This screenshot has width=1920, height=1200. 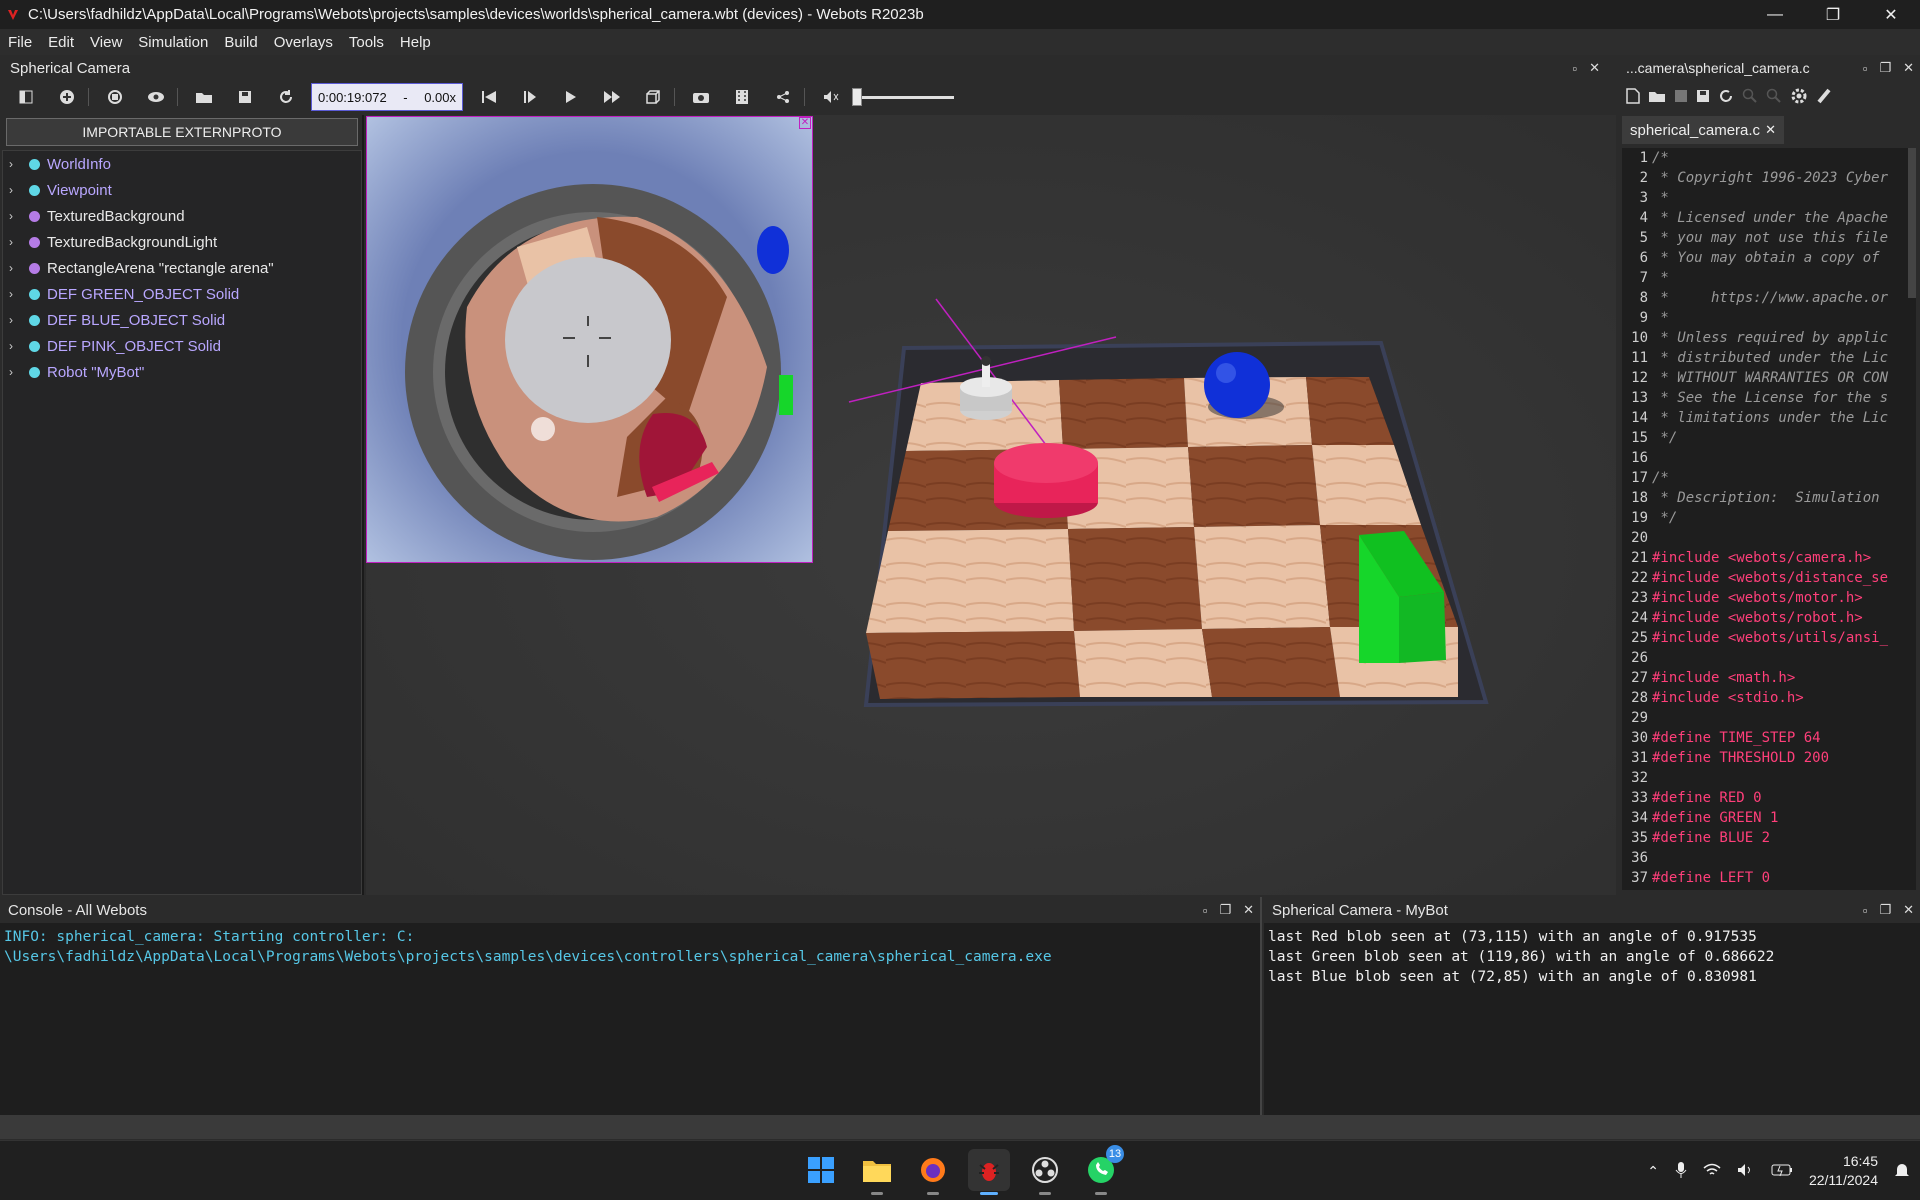 What do you see at coordinates (489, 97) in the screenshot?
I see `reset-simulation-icon` at bounding box center [489, 97].